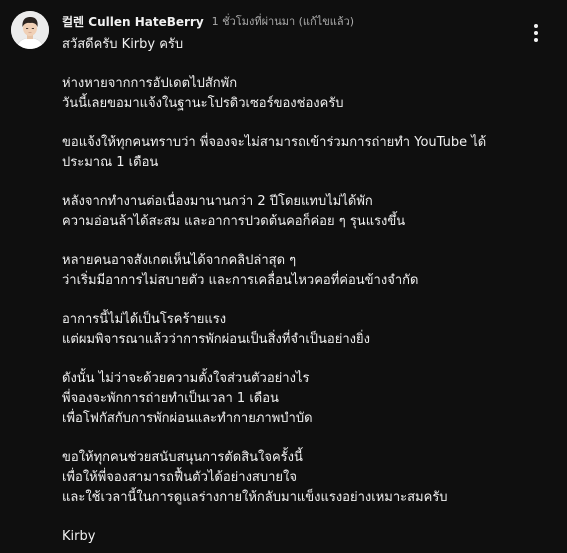 This screenshot has width=567, height=553. What do you see at coordinates (79, 536) in the screenshot?
I see `comment-line: Kirby` at bounding box center [79, 536].